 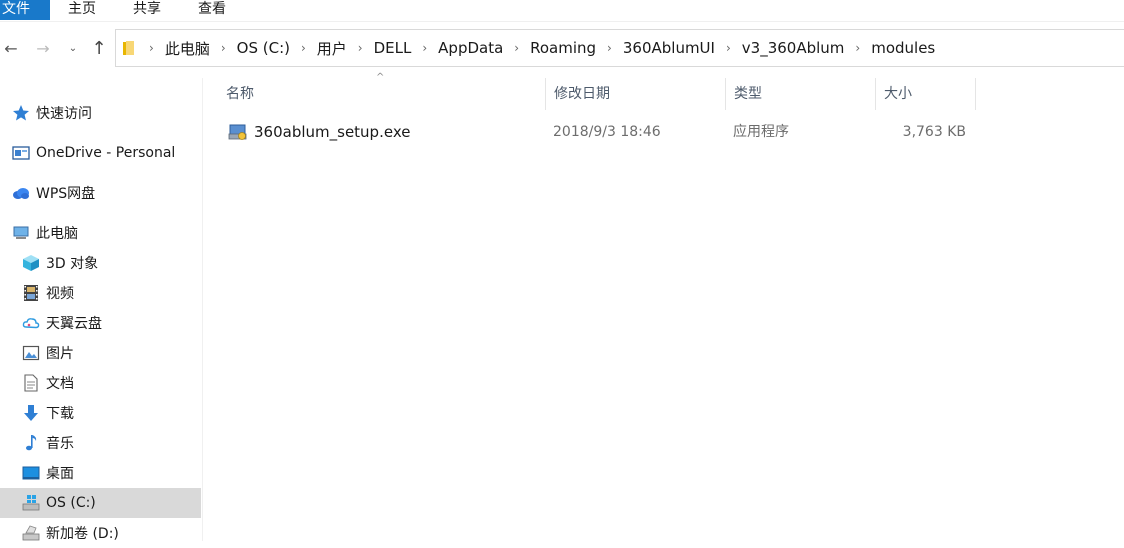 What do you see at coordinates (934, 132) in the screenshot?
I see `file-size: 3,763 KB` at bounding box center [934, 132].